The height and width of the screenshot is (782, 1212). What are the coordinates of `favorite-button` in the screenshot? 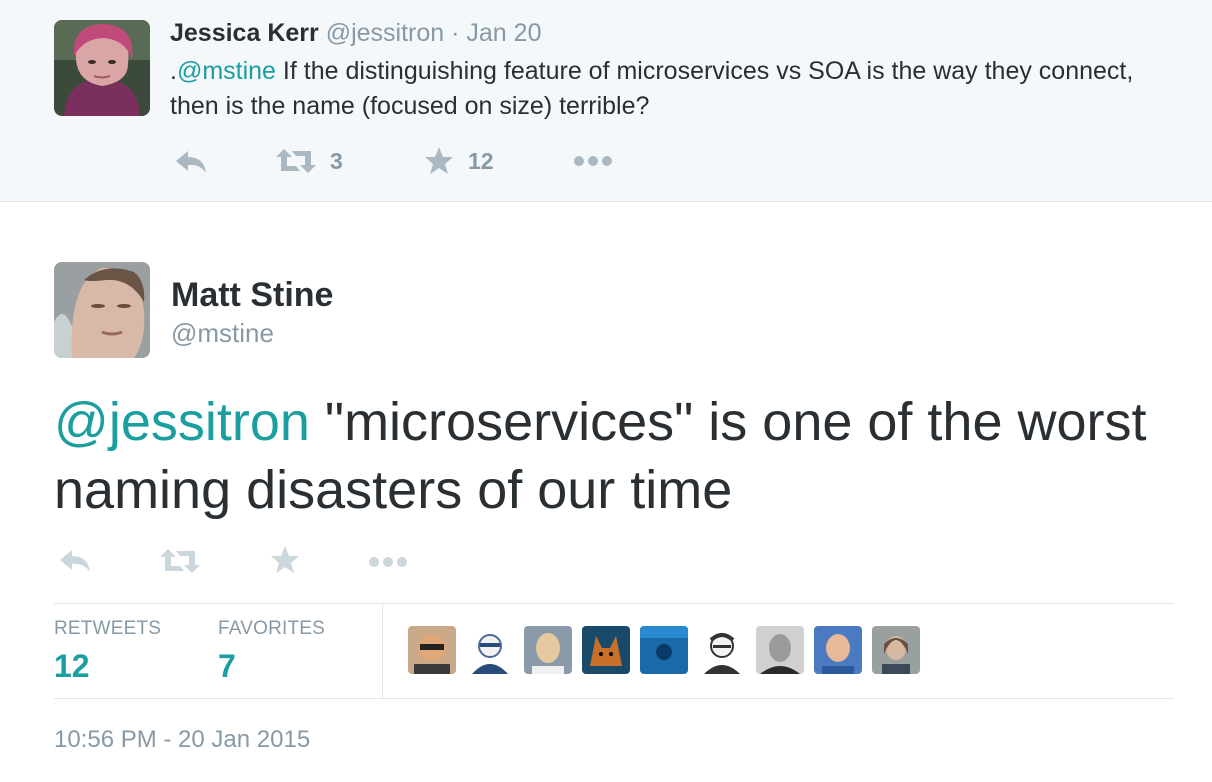 It's located at (285, 560).